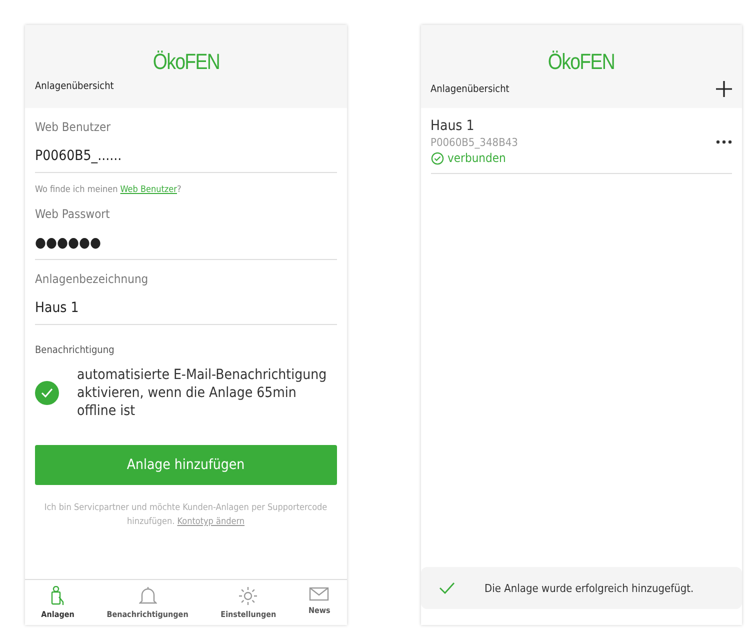 This screenshot has width=754, height=628. I want to click on checkbox, so click(47, 393).